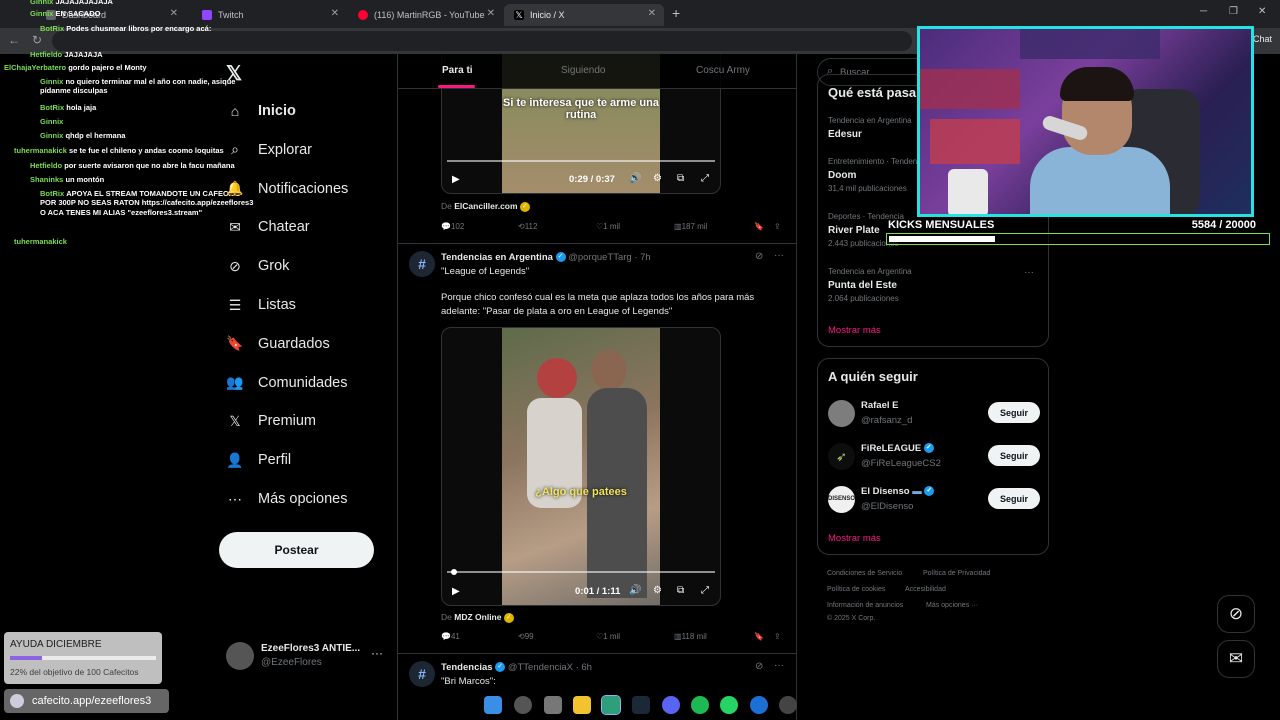 The image size is (1280, 720). What do you see at coordinates (641, 705) in the screenshot?
I see `steam-icon` at bounding box center [641, 705].